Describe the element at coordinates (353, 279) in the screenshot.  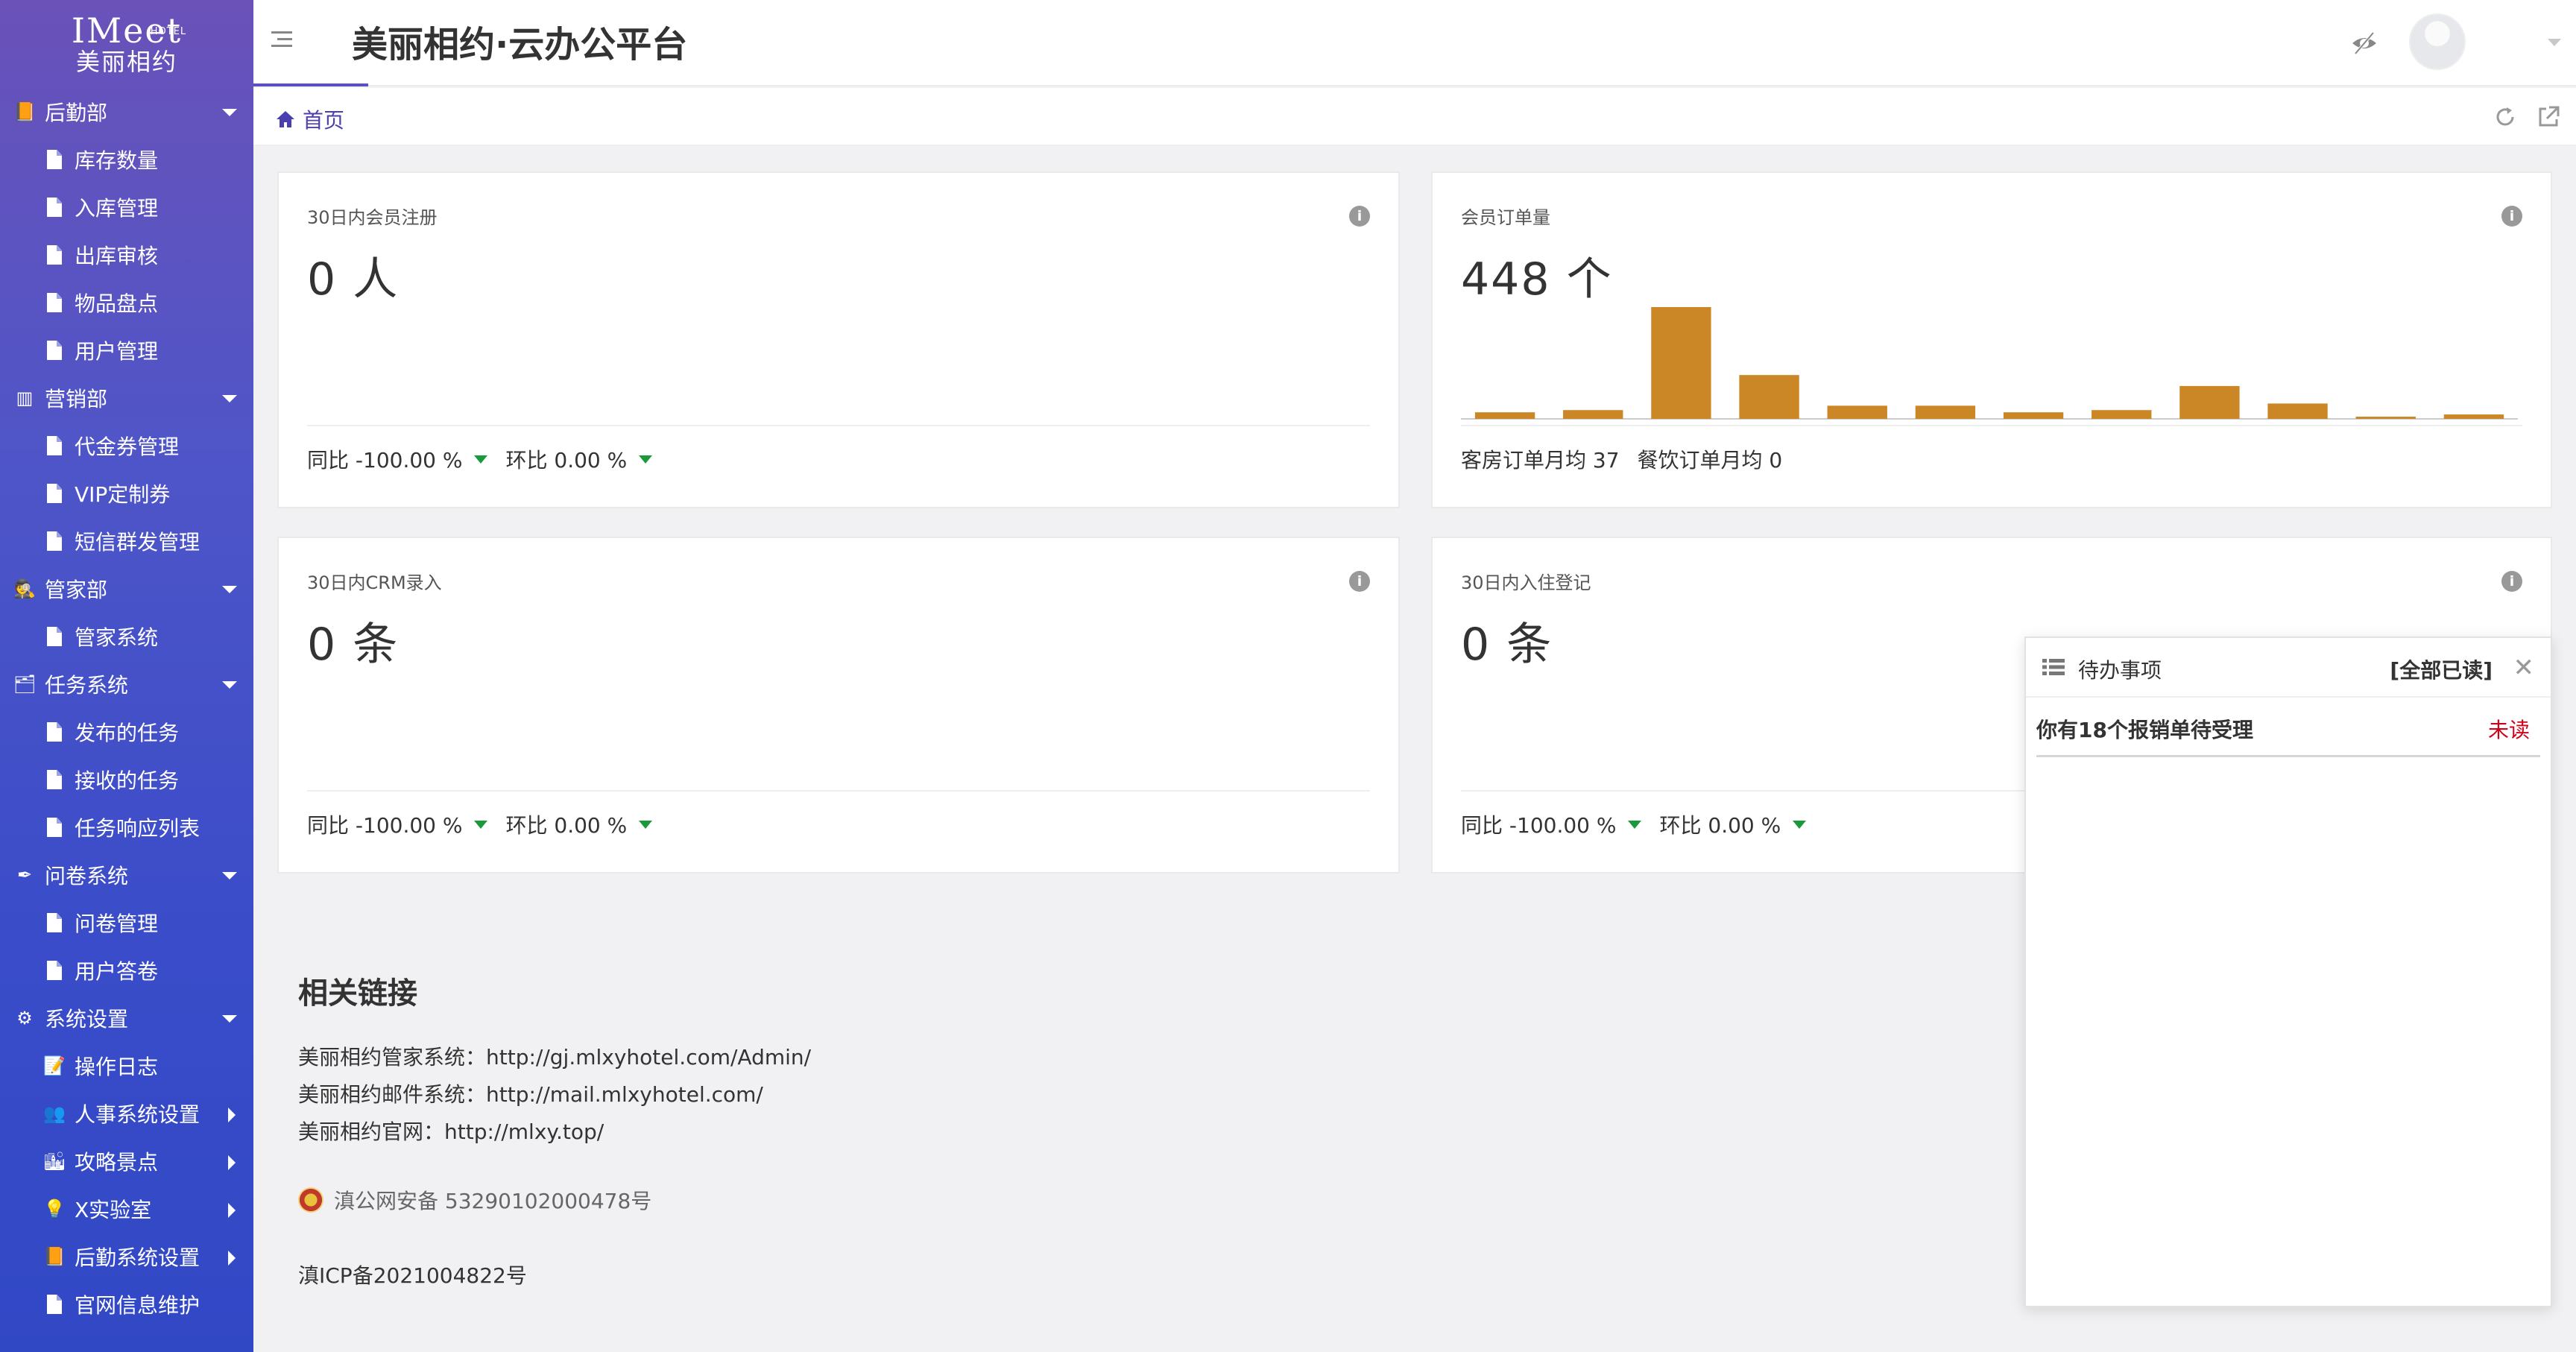
I see `card-value: 0 人` at that location.